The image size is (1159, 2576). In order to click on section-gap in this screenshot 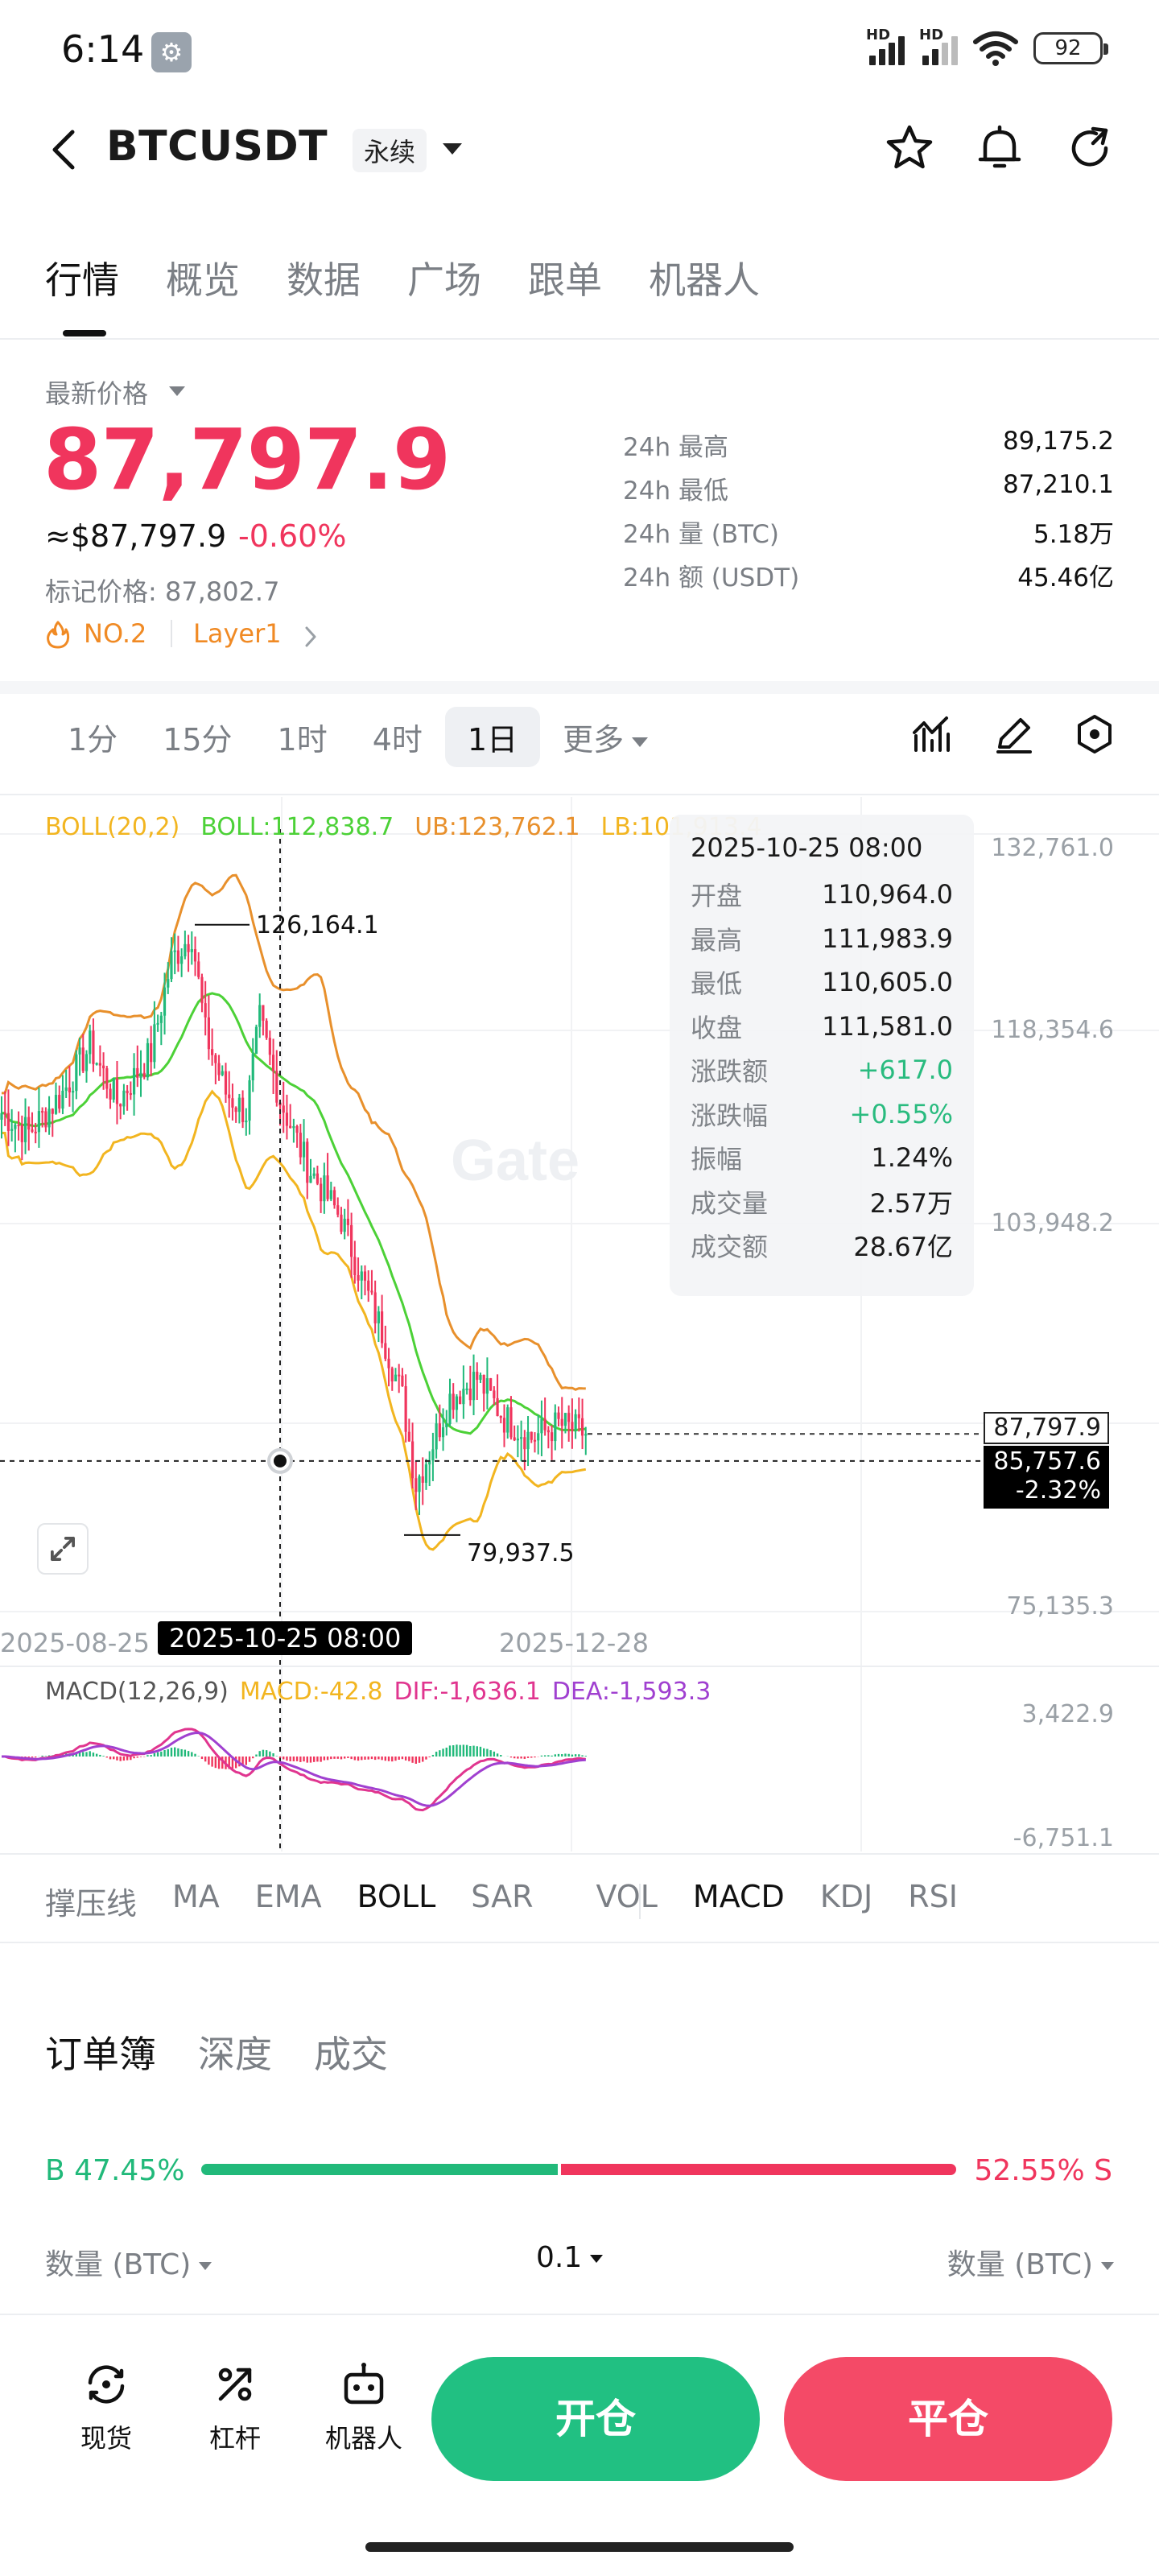, I will do `click(579, 687)`.